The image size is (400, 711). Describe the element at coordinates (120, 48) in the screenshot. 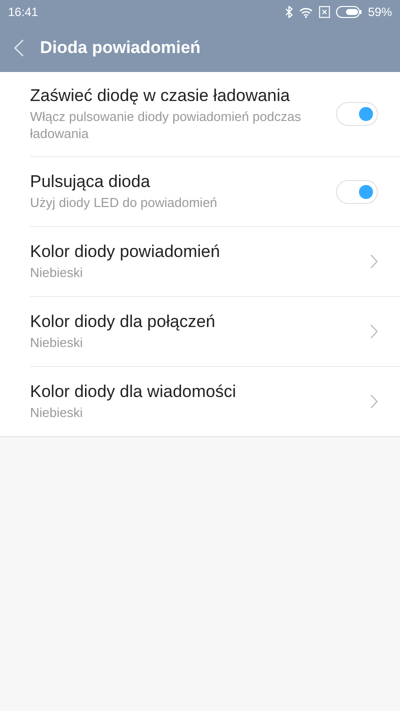

I see `screen-title: Dioda powiadomień` at that location.